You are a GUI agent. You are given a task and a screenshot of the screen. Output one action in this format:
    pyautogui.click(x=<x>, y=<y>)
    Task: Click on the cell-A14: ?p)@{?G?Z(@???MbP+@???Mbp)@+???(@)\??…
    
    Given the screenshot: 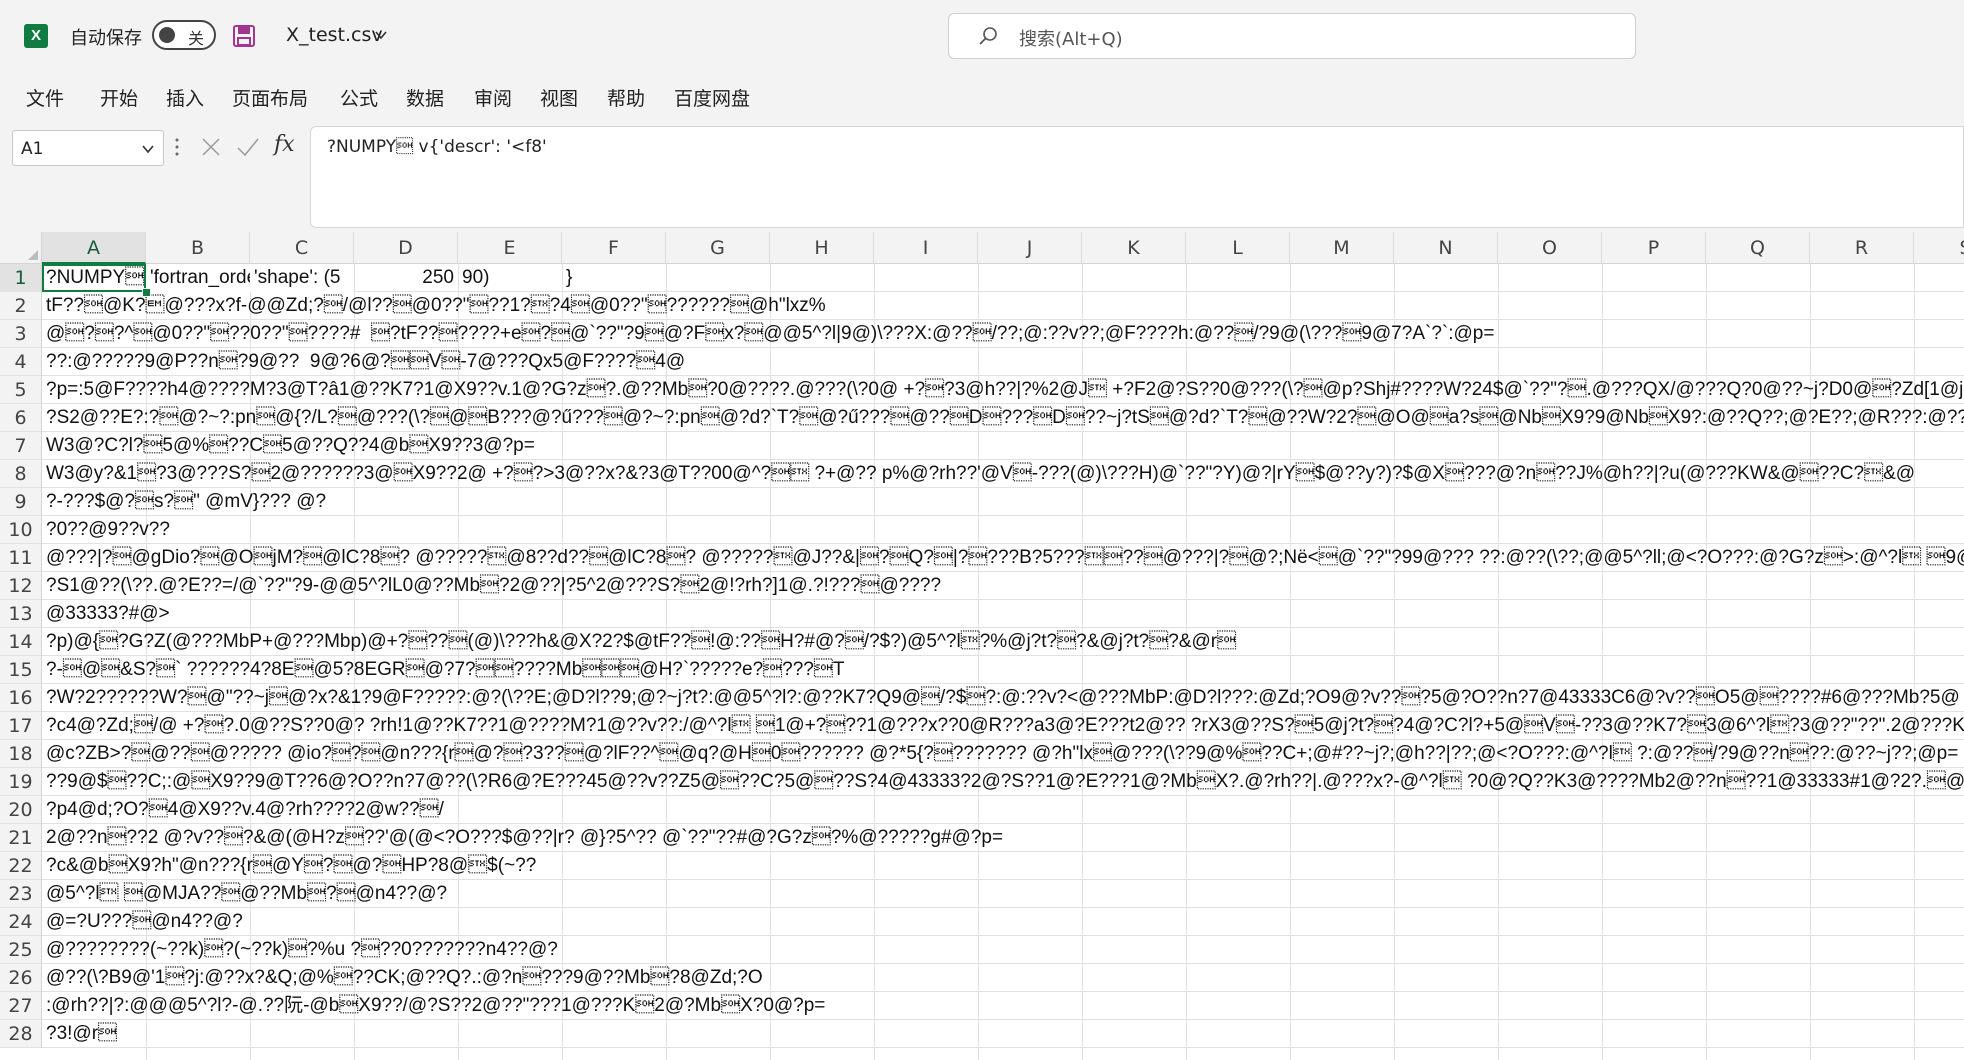 What is the action you would take?
    pyautogui.click(x=639, y=642)
    